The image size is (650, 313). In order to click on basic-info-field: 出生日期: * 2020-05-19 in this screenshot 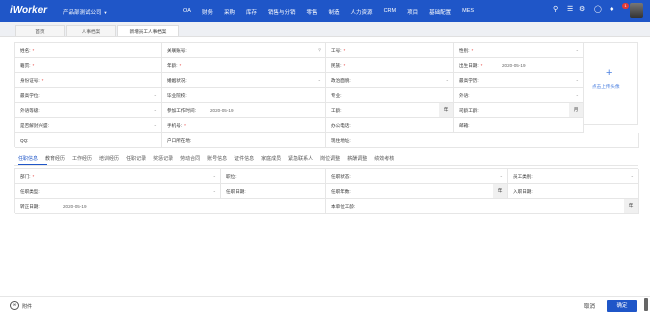, I will do `click(519, 65)`.